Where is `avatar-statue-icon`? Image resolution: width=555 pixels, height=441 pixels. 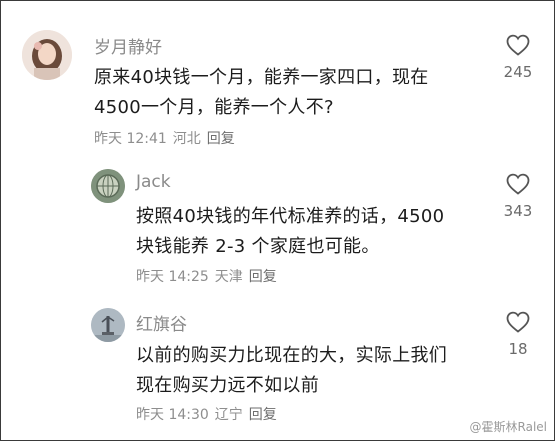
avatar-statue-icon is located at coordinates (108, 325).